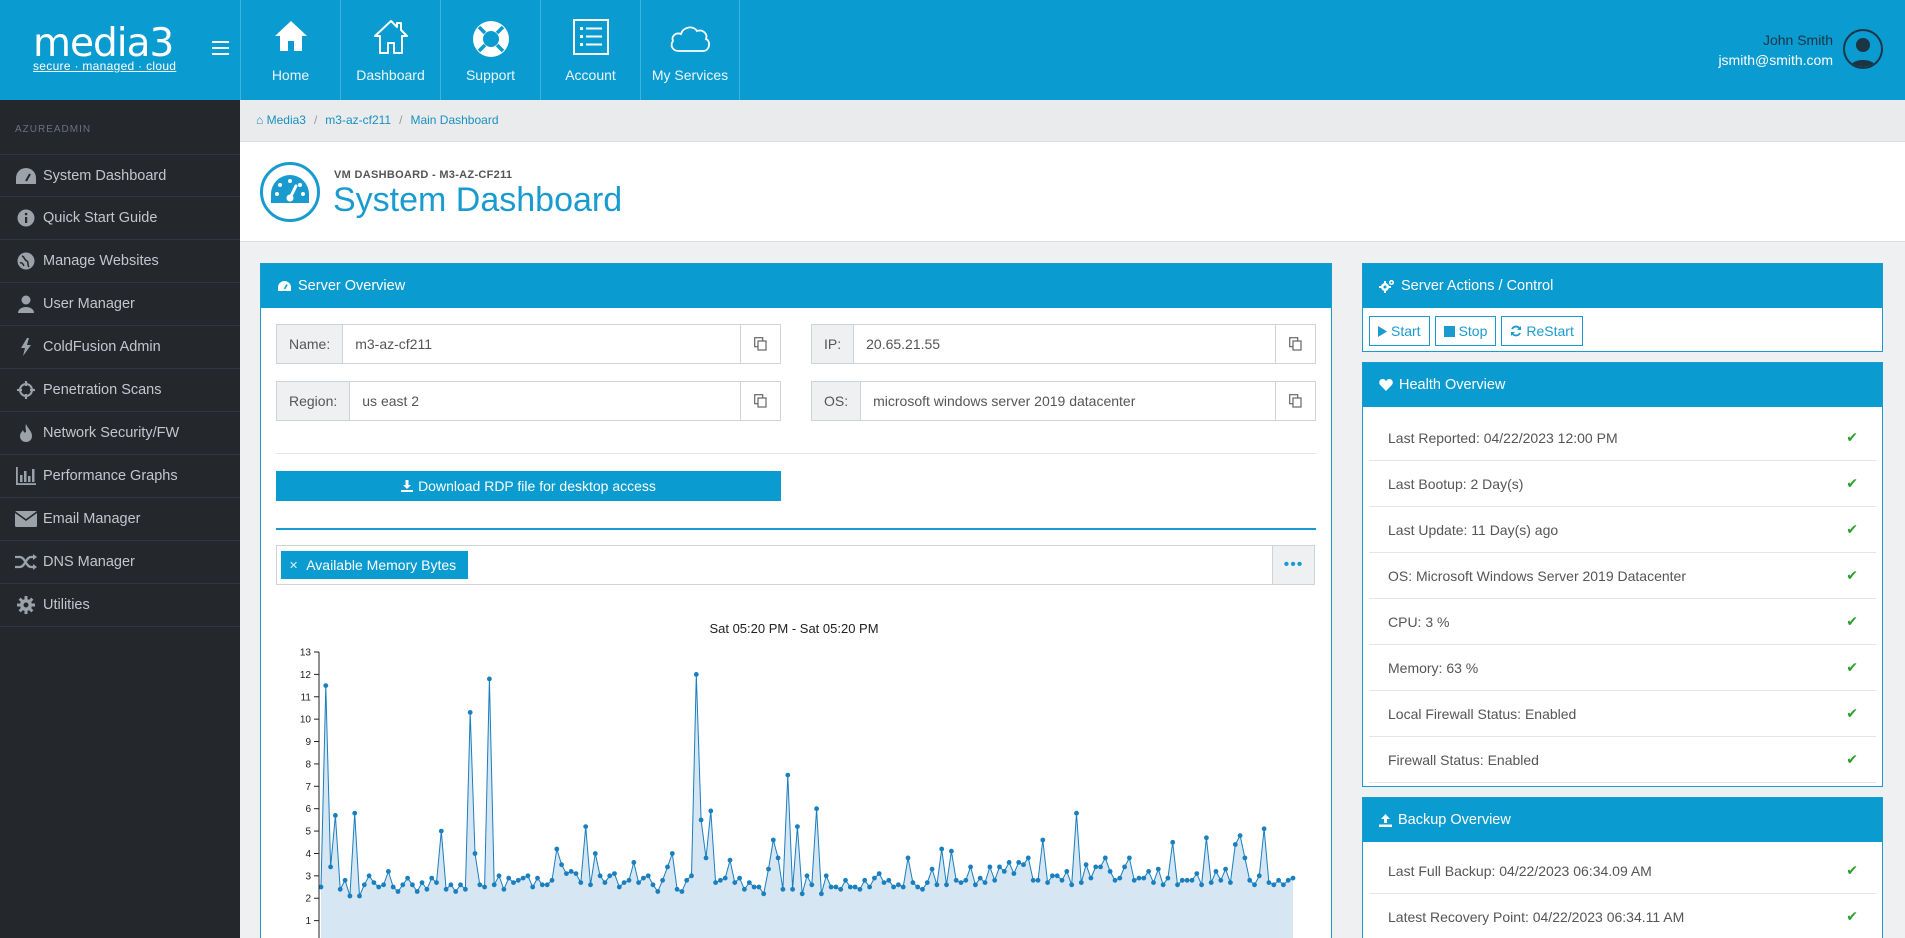 Image resolution: width=1905 pixels, height=938 pixels. What do you see at coordinates (120, 218) in the screenshot?
I see `sidebar-item-quick-start-guide: Quick Start Guide` at bounding box center [120, 218].